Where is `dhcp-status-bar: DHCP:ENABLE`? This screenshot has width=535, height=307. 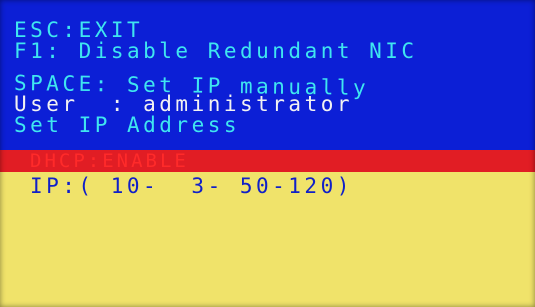
dhcp-status-bar: DHCP:ENABLE is located at coordinates (267, 161).